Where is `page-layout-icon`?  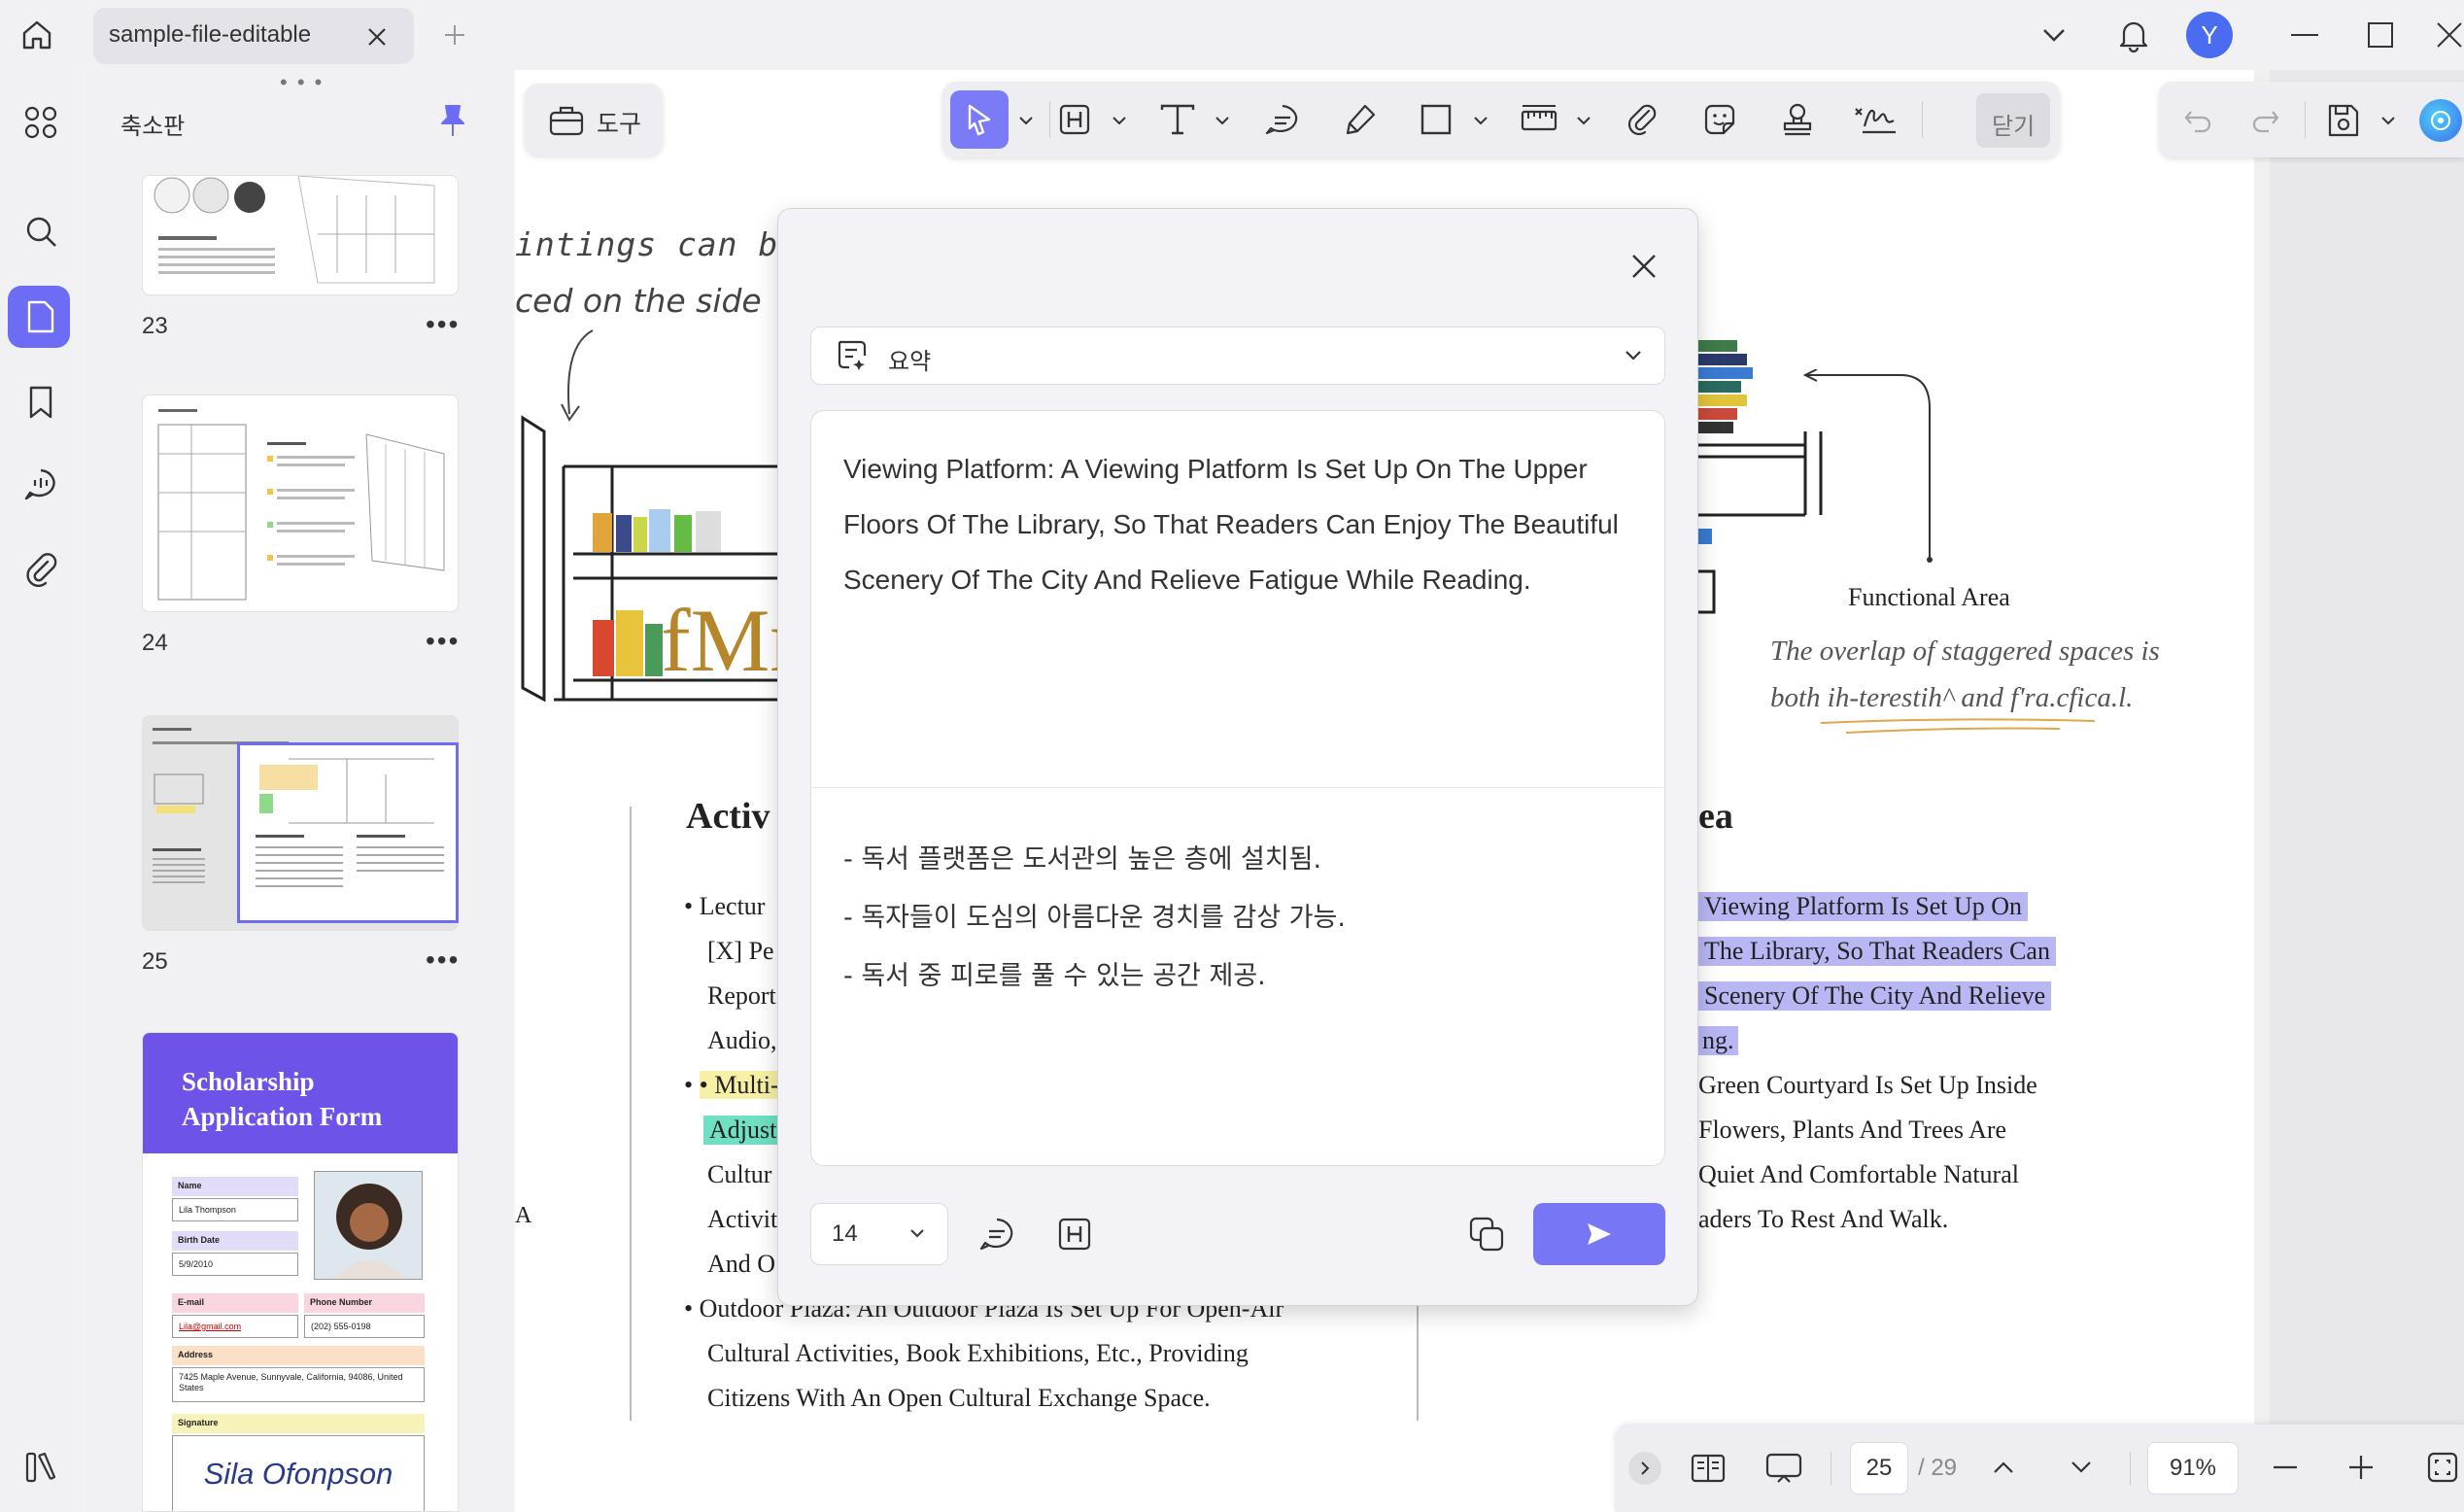 page-layout-icon is located at coordinates (1708, 1468).